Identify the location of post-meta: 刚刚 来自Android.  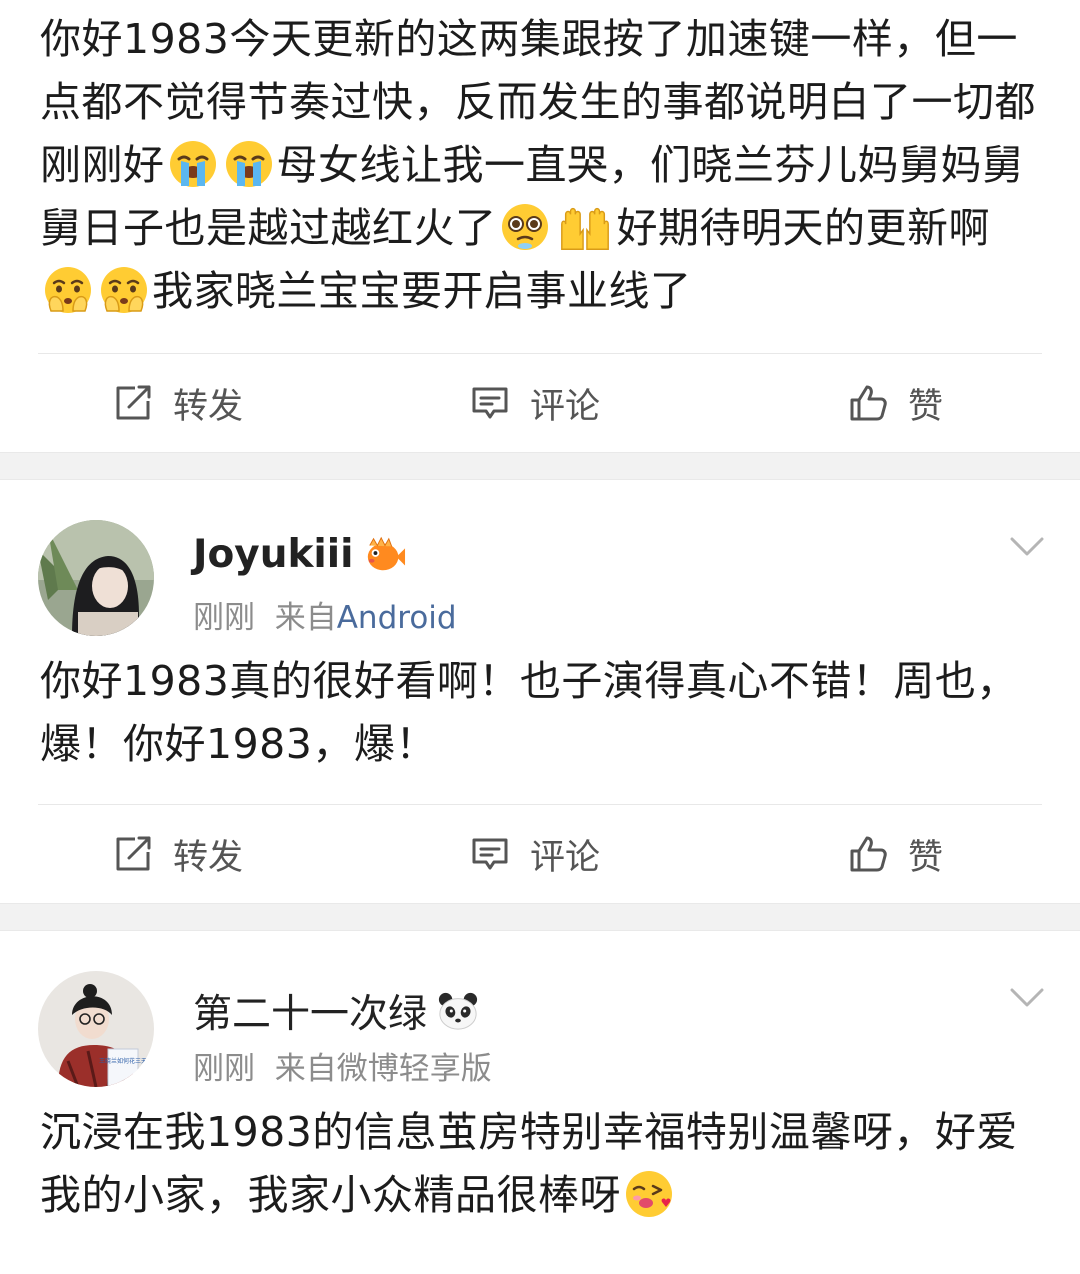
(325, 614).